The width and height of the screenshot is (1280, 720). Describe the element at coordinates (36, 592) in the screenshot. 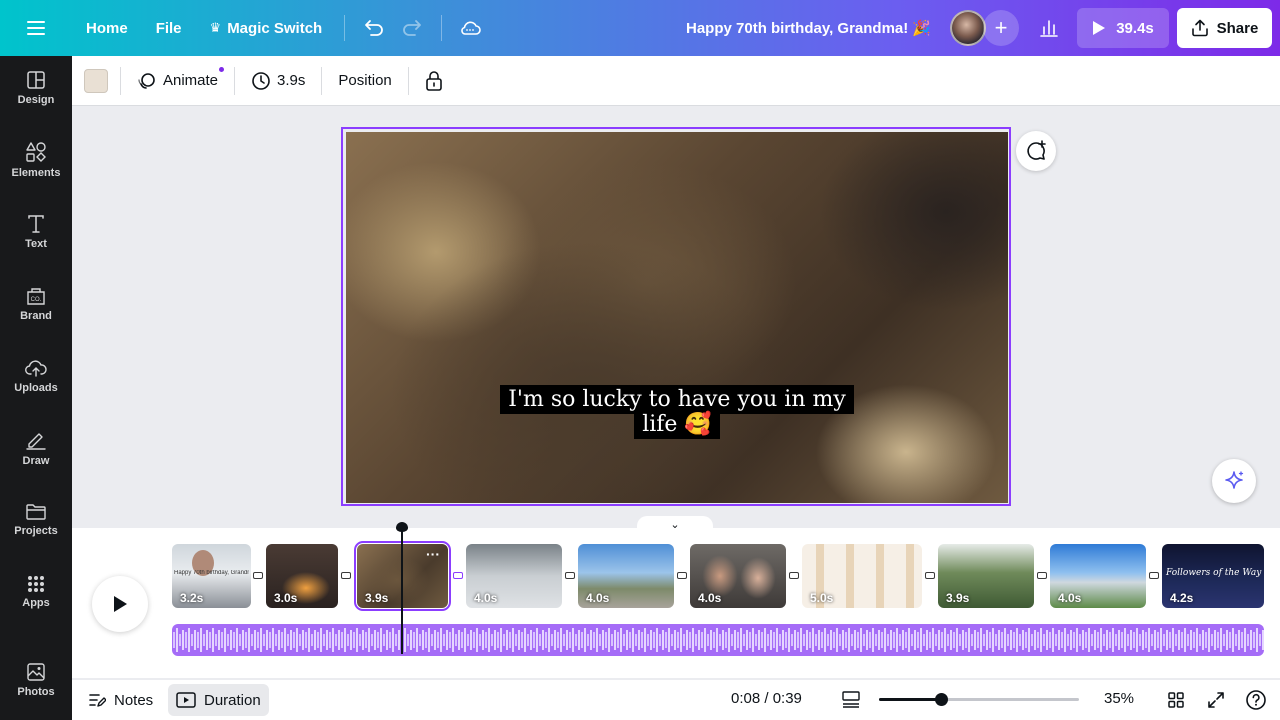

I see `sidebar-item-apps: Apps` at that location.